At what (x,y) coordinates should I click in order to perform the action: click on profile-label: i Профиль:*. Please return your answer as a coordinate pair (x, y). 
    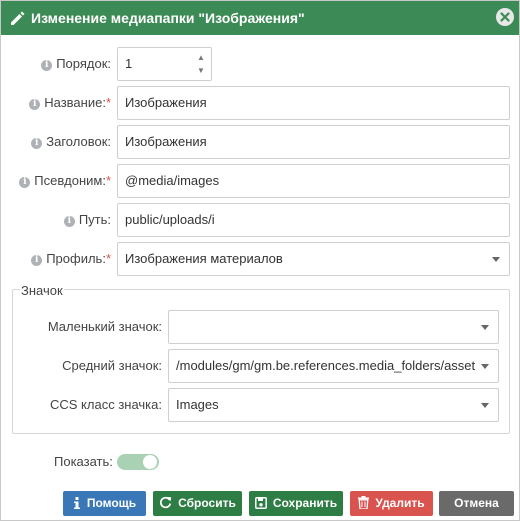
    Looking at the image, I should click on (71, 258).